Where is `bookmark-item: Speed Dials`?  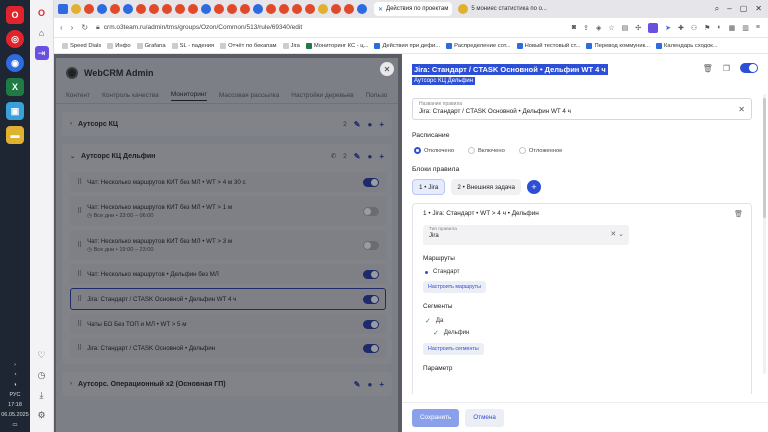 bookmark-item: Speed Dials is located at coordinates (81, 45).